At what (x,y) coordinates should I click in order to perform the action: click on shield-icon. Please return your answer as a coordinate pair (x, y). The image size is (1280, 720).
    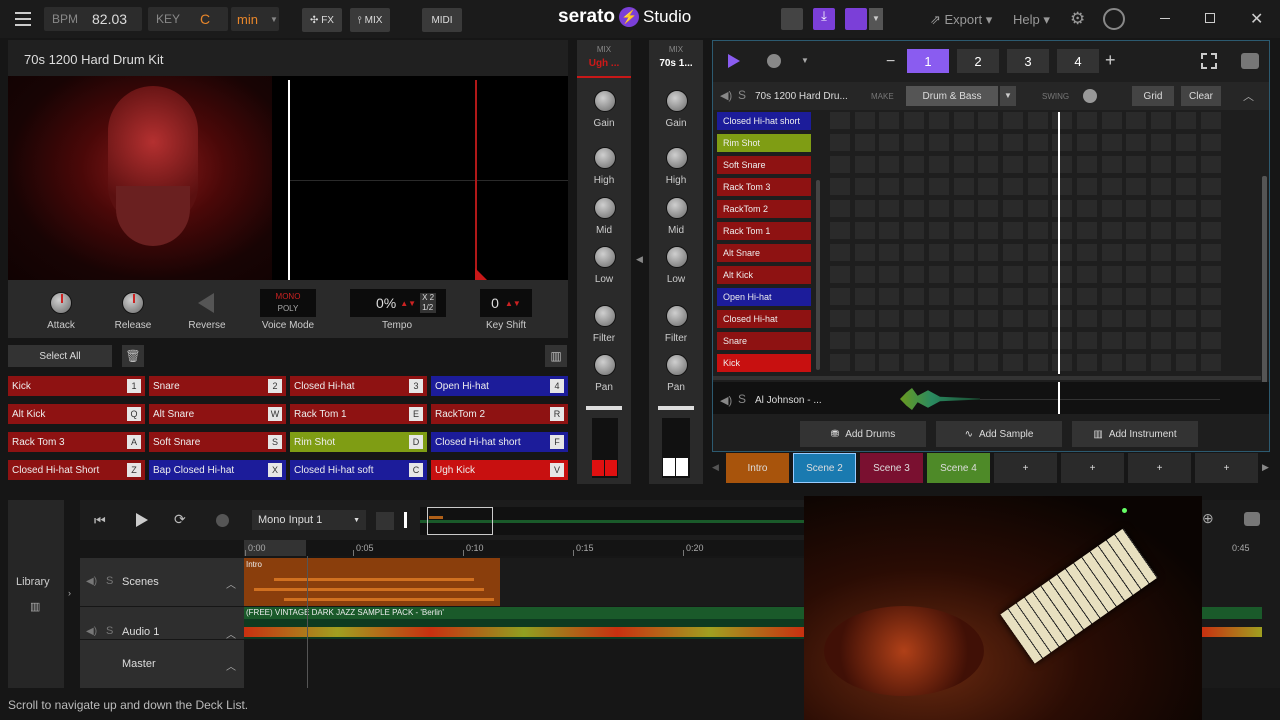
    Looking at the image, I should click on (856, 19).